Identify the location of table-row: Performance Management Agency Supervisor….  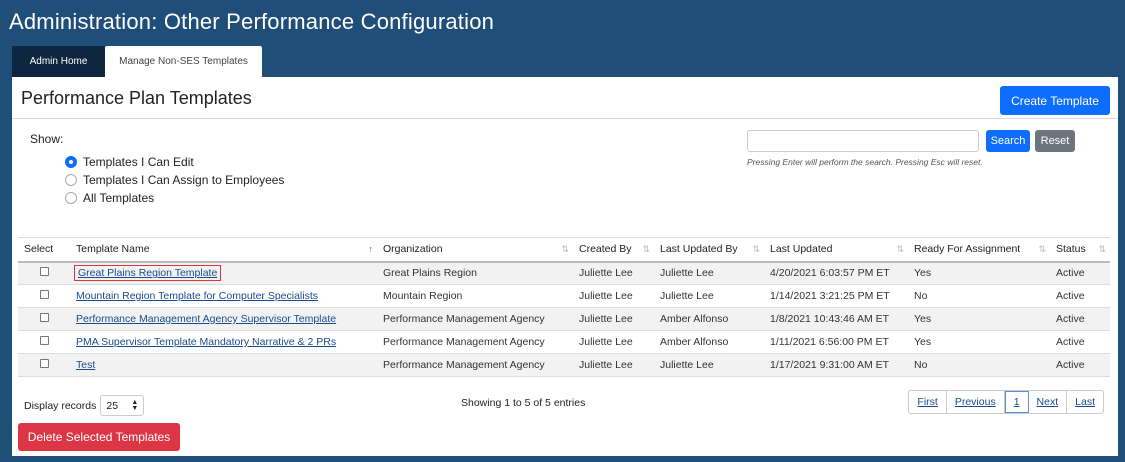
(564, 319).